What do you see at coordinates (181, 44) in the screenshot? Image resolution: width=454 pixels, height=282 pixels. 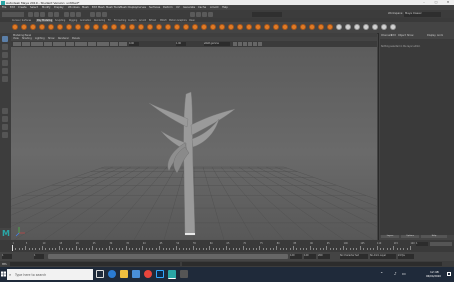 I see `gamma-field: 1.00` at bounding box center [181, 44].